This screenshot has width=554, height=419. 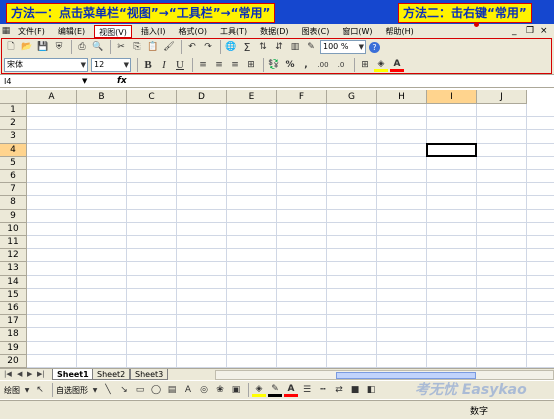 I want to click on column-header-f: F, so click(x=302, y=97).